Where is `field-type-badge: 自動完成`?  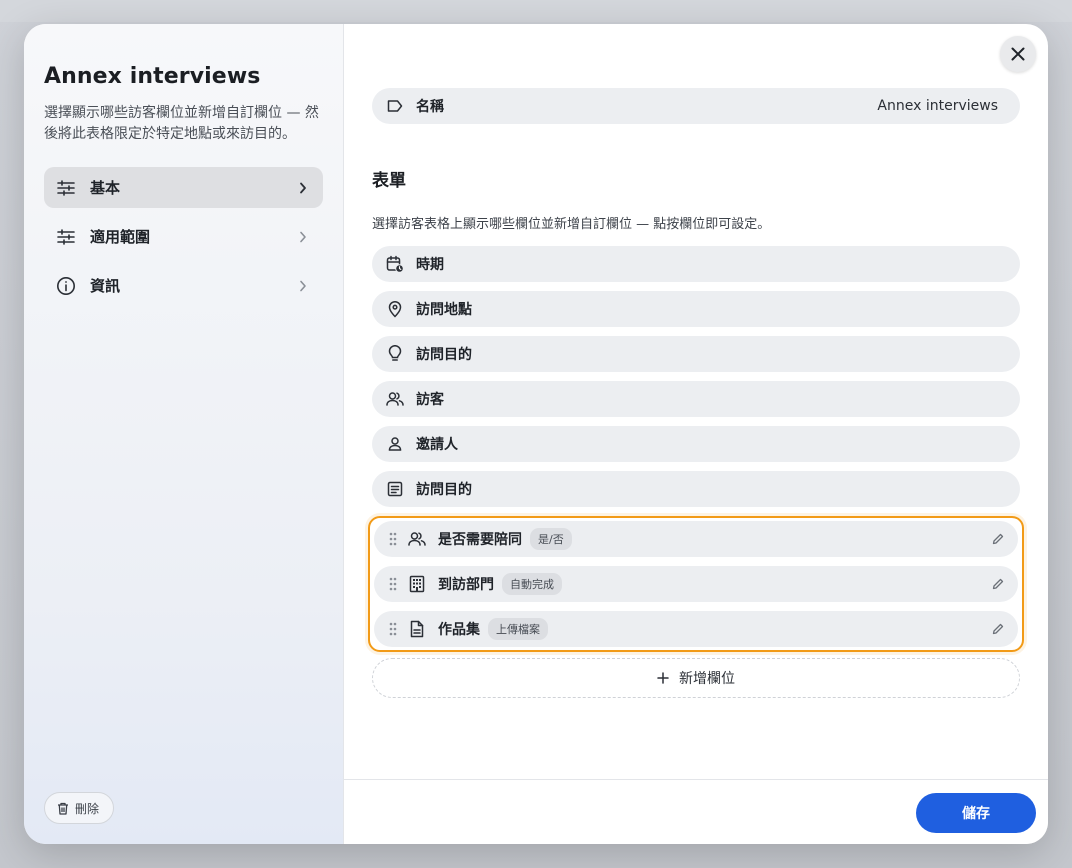
field-type-badge: 自動完成 is located at coordinates (532, 584).